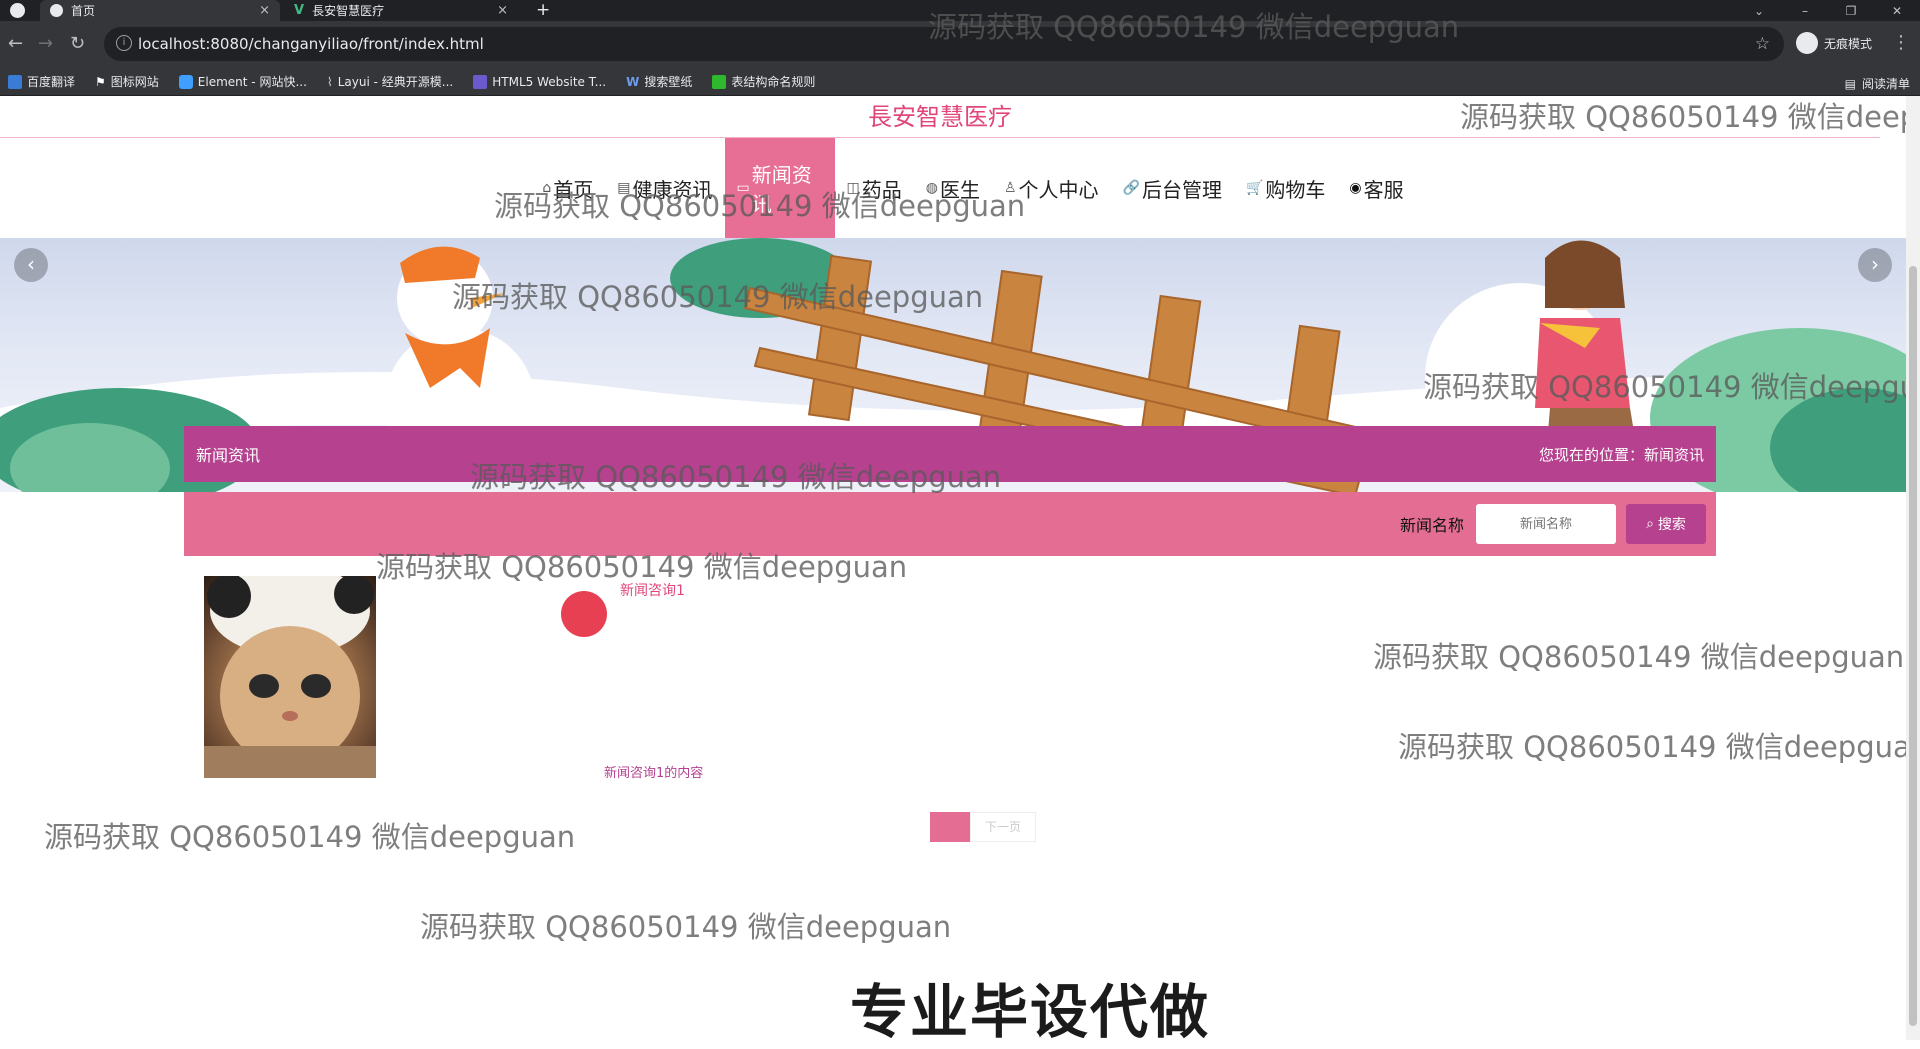 This screenshot has width=1920, height=1049. Describe the element at coordinates (584, 614) in the screenshot. I see `cursor-highlight` at that location.